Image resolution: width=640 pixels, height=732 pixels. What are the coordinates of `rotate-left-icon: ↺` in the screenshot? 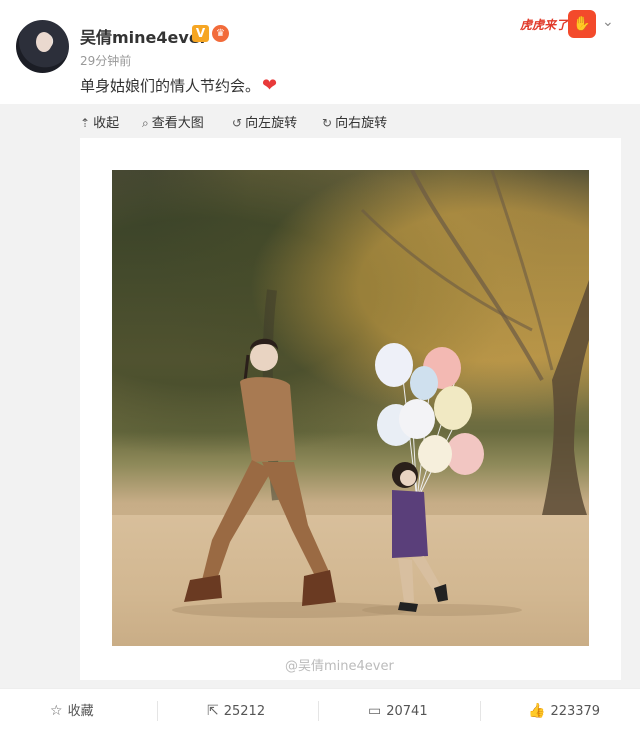 It's located at (237, 123).